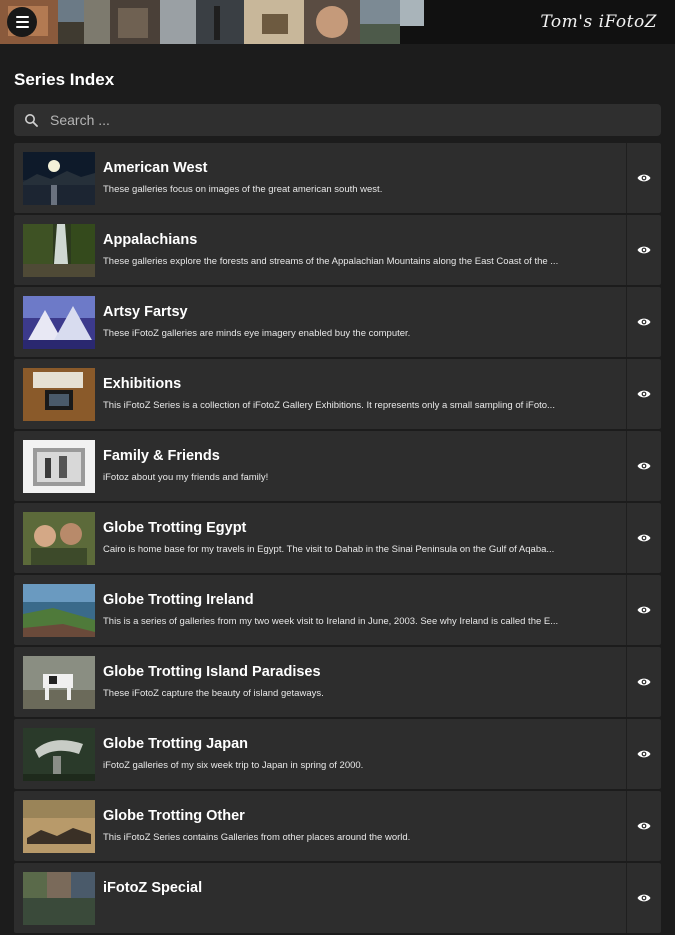 This screenshot has width=675, height=935. I want to click on series-title: Globe Trotting Egypt, so click(175, 528).